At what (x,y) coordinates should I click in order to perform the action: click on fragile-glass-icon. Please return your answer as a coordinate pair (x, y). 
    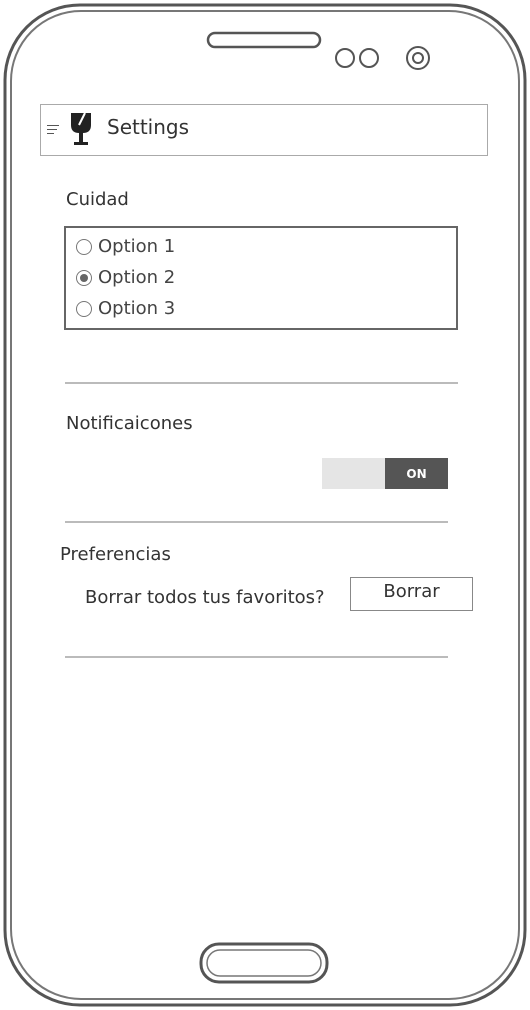
    Looking at the image, I should click on (81, 128).